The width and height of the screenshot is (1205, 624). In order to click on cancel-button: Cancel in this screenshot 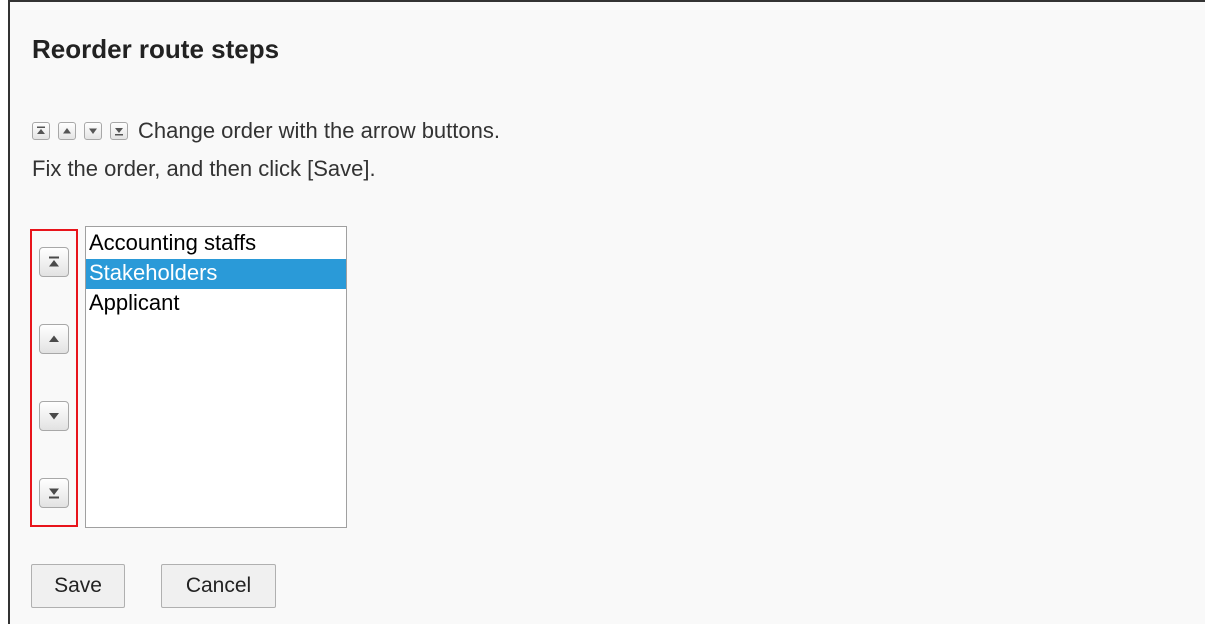, I will do `click(218, 586)`.